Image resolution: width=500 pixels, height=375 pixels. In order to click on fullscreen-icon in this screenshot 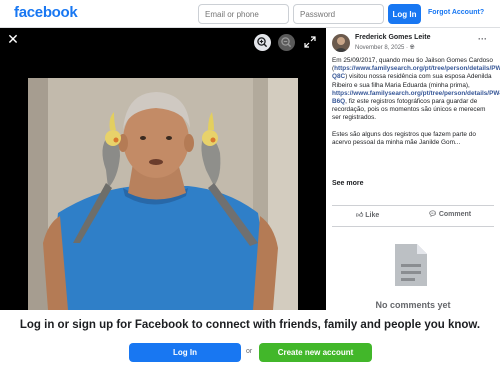, I will do `click(310, 42)`.